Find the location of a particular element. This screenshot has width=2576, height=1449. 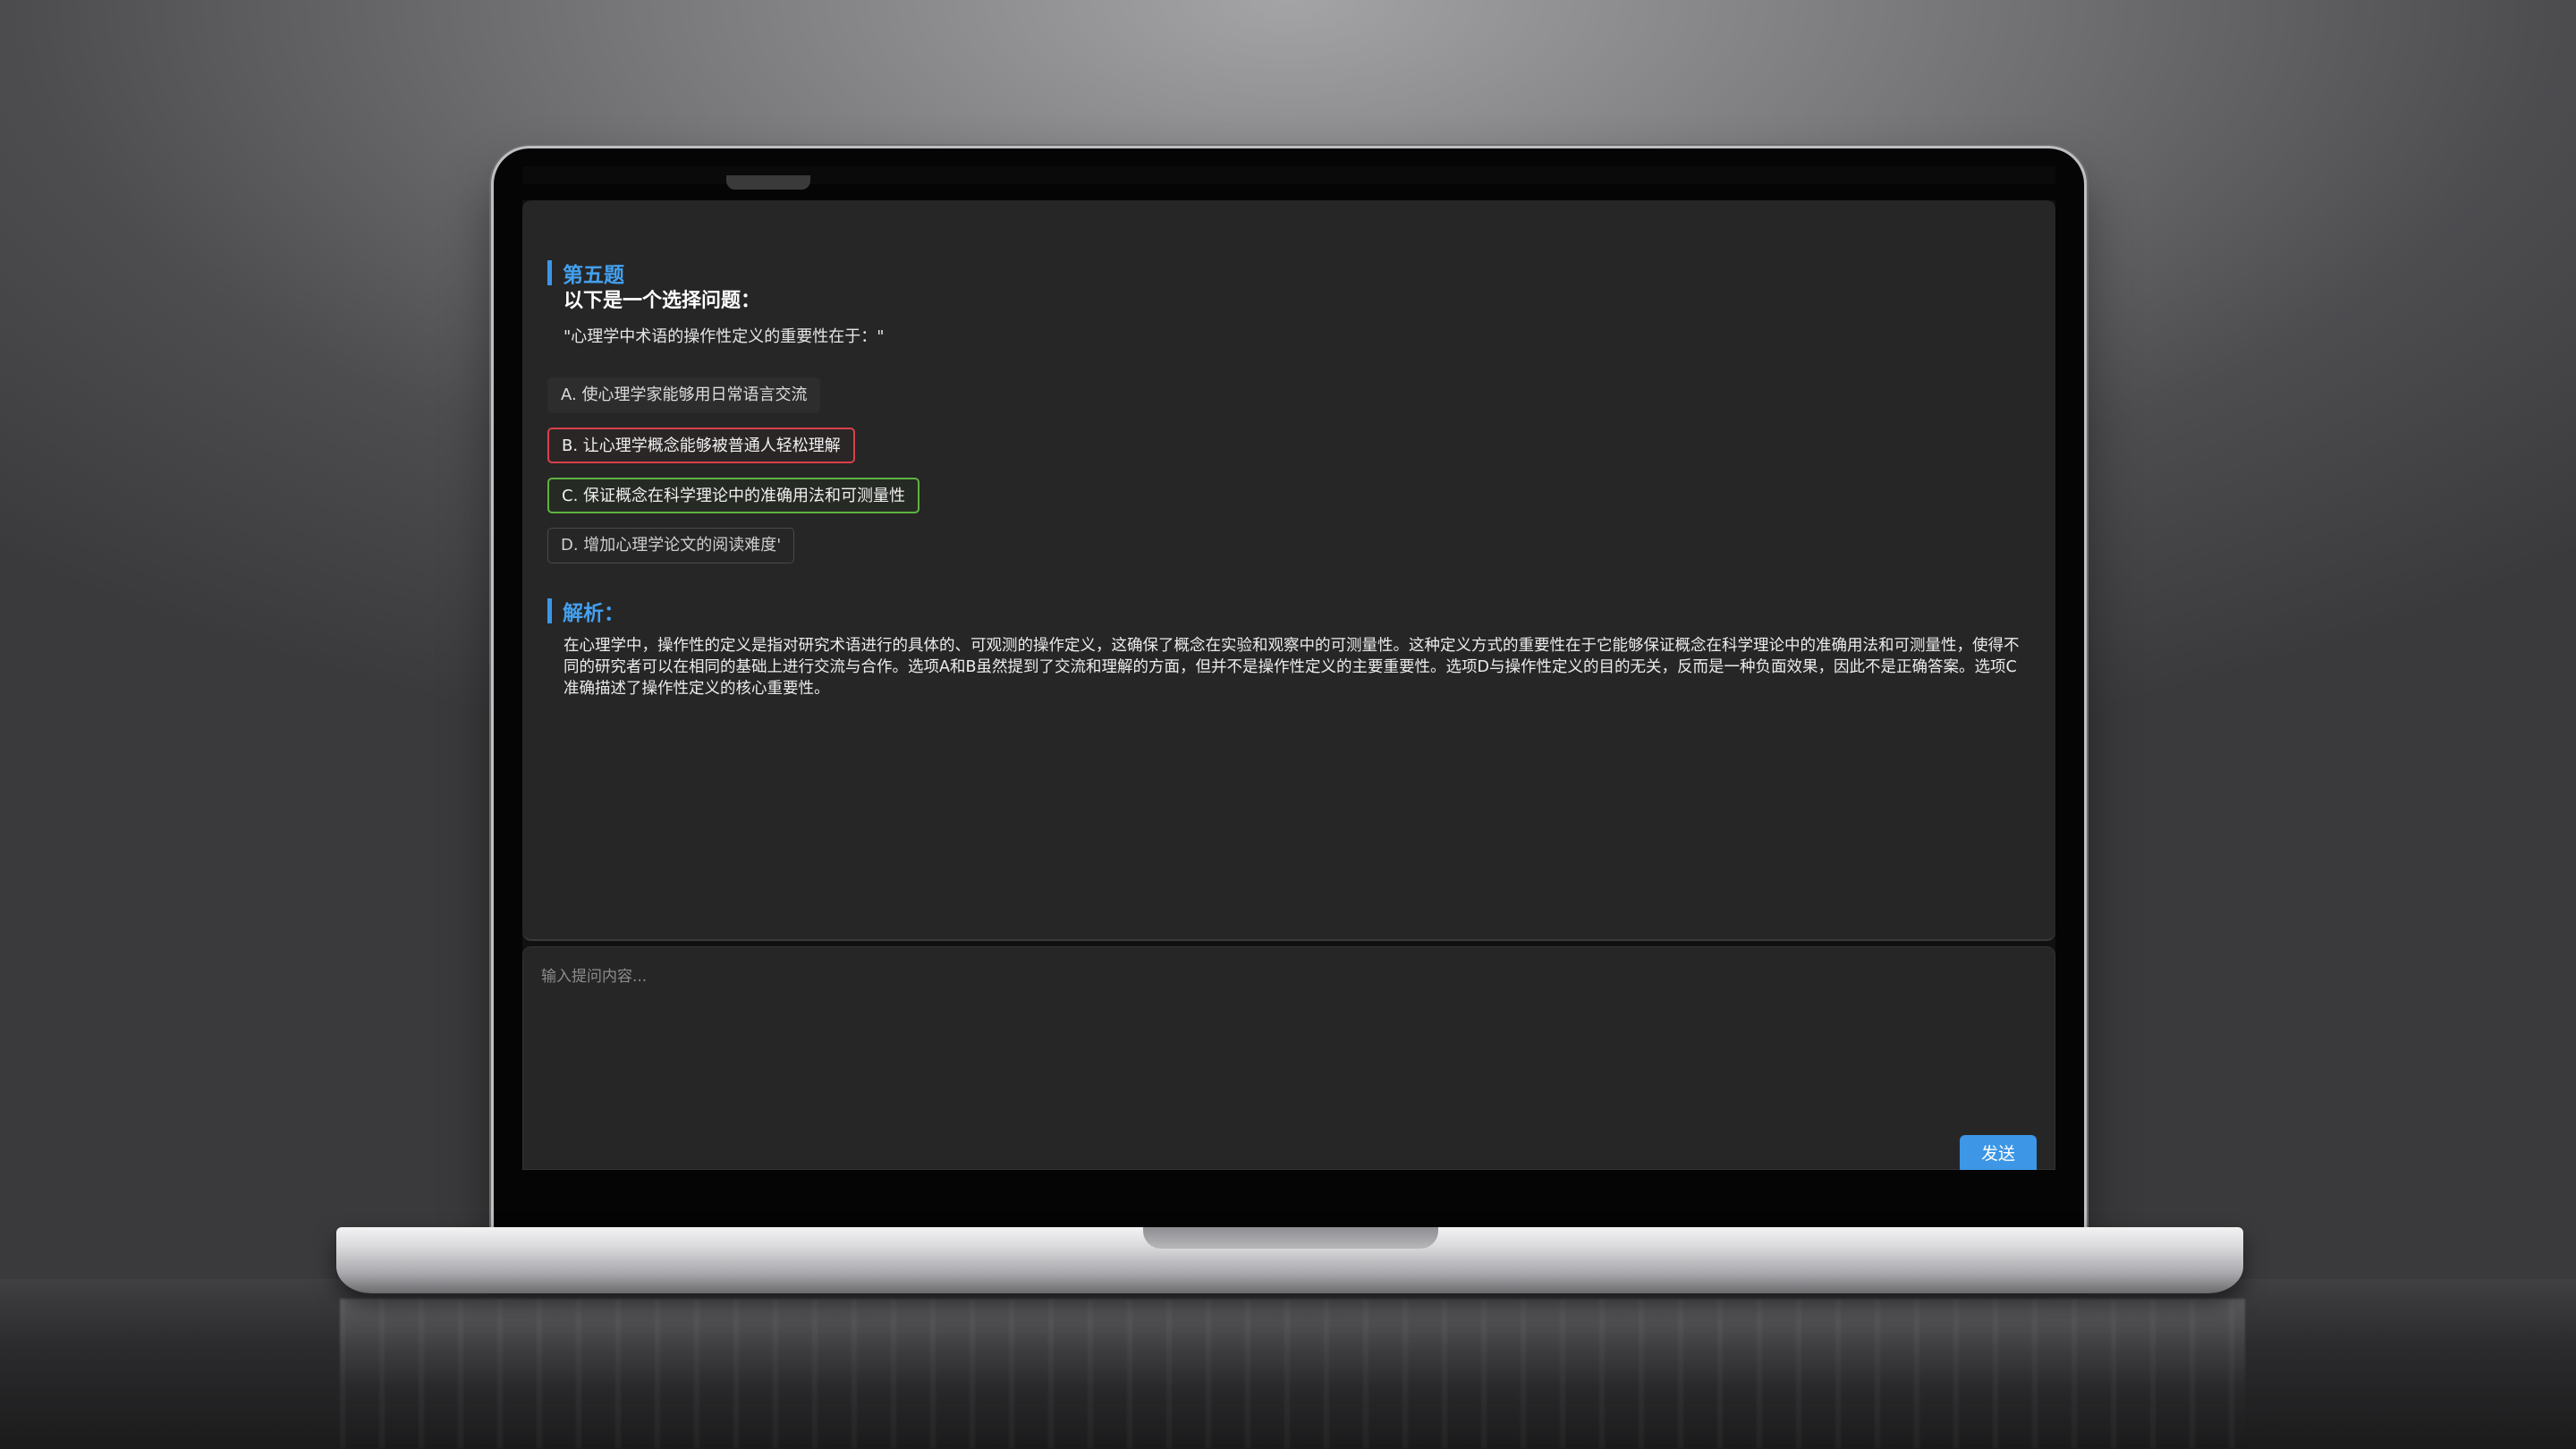

question-input is located at coordinates (1212, 990).